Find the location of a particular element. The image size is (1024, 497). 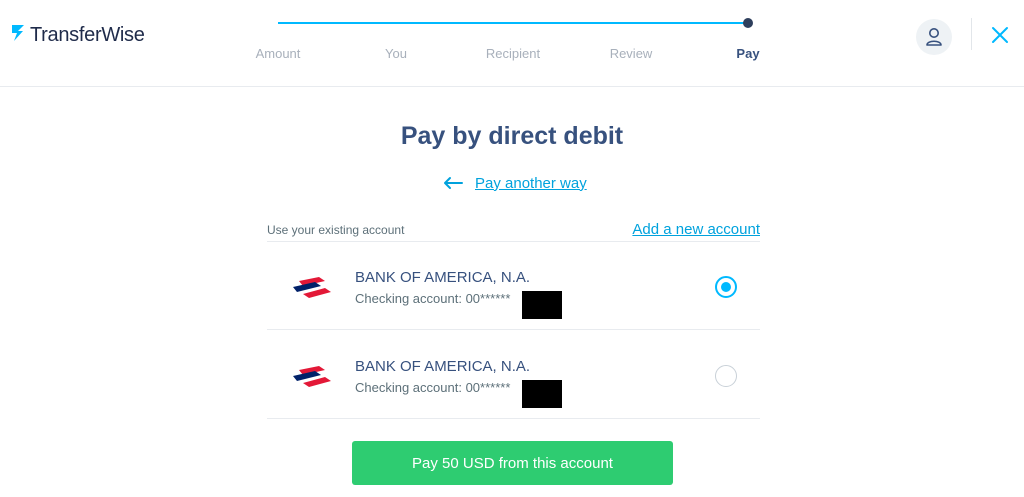

account-radio-selected is located at coordinates (726, 287).